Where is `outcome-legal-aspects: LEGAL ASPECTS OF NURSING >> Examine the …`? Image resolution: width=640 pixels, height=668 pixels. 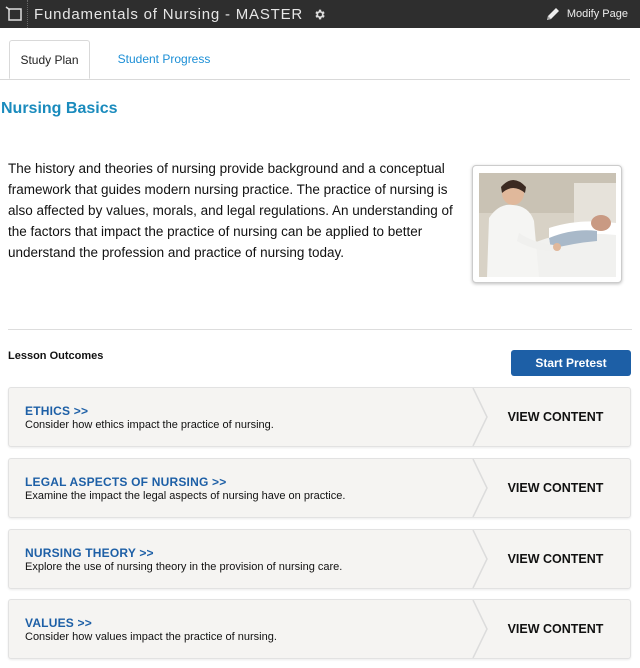 outcome-legal-aspects: LEGAL ASPECTS OF NURSING >> Examine the … is located at coordinates (319, 488).